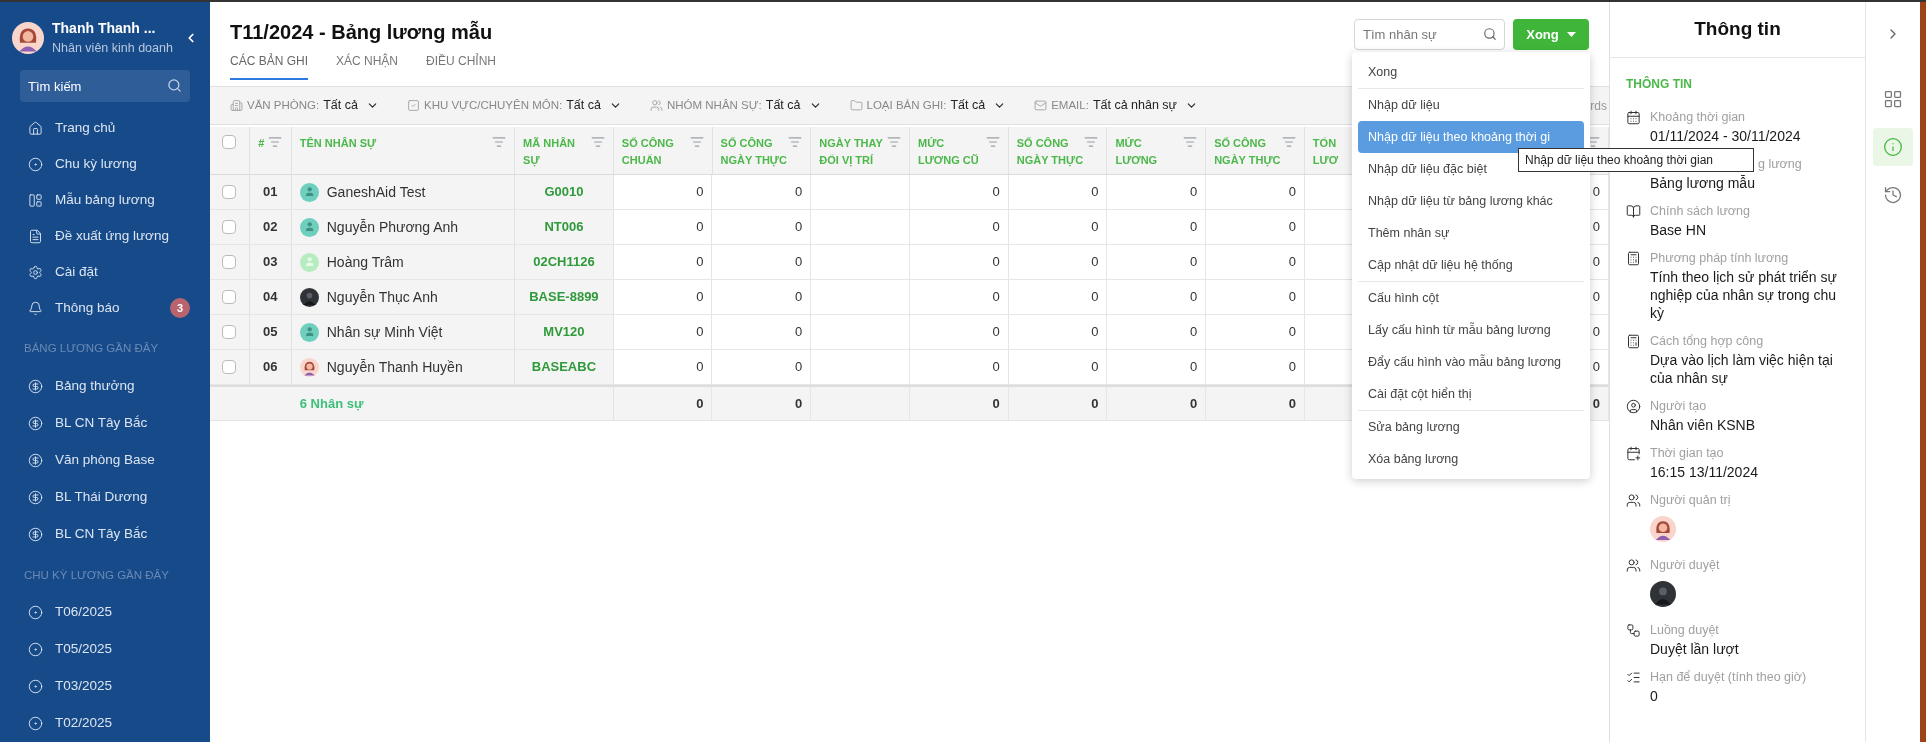 The width and height of the screenshot is (1926, 742). Describe the element at coordinates (270, 297) in the screenshot. I see `row-number: 04` at that location.